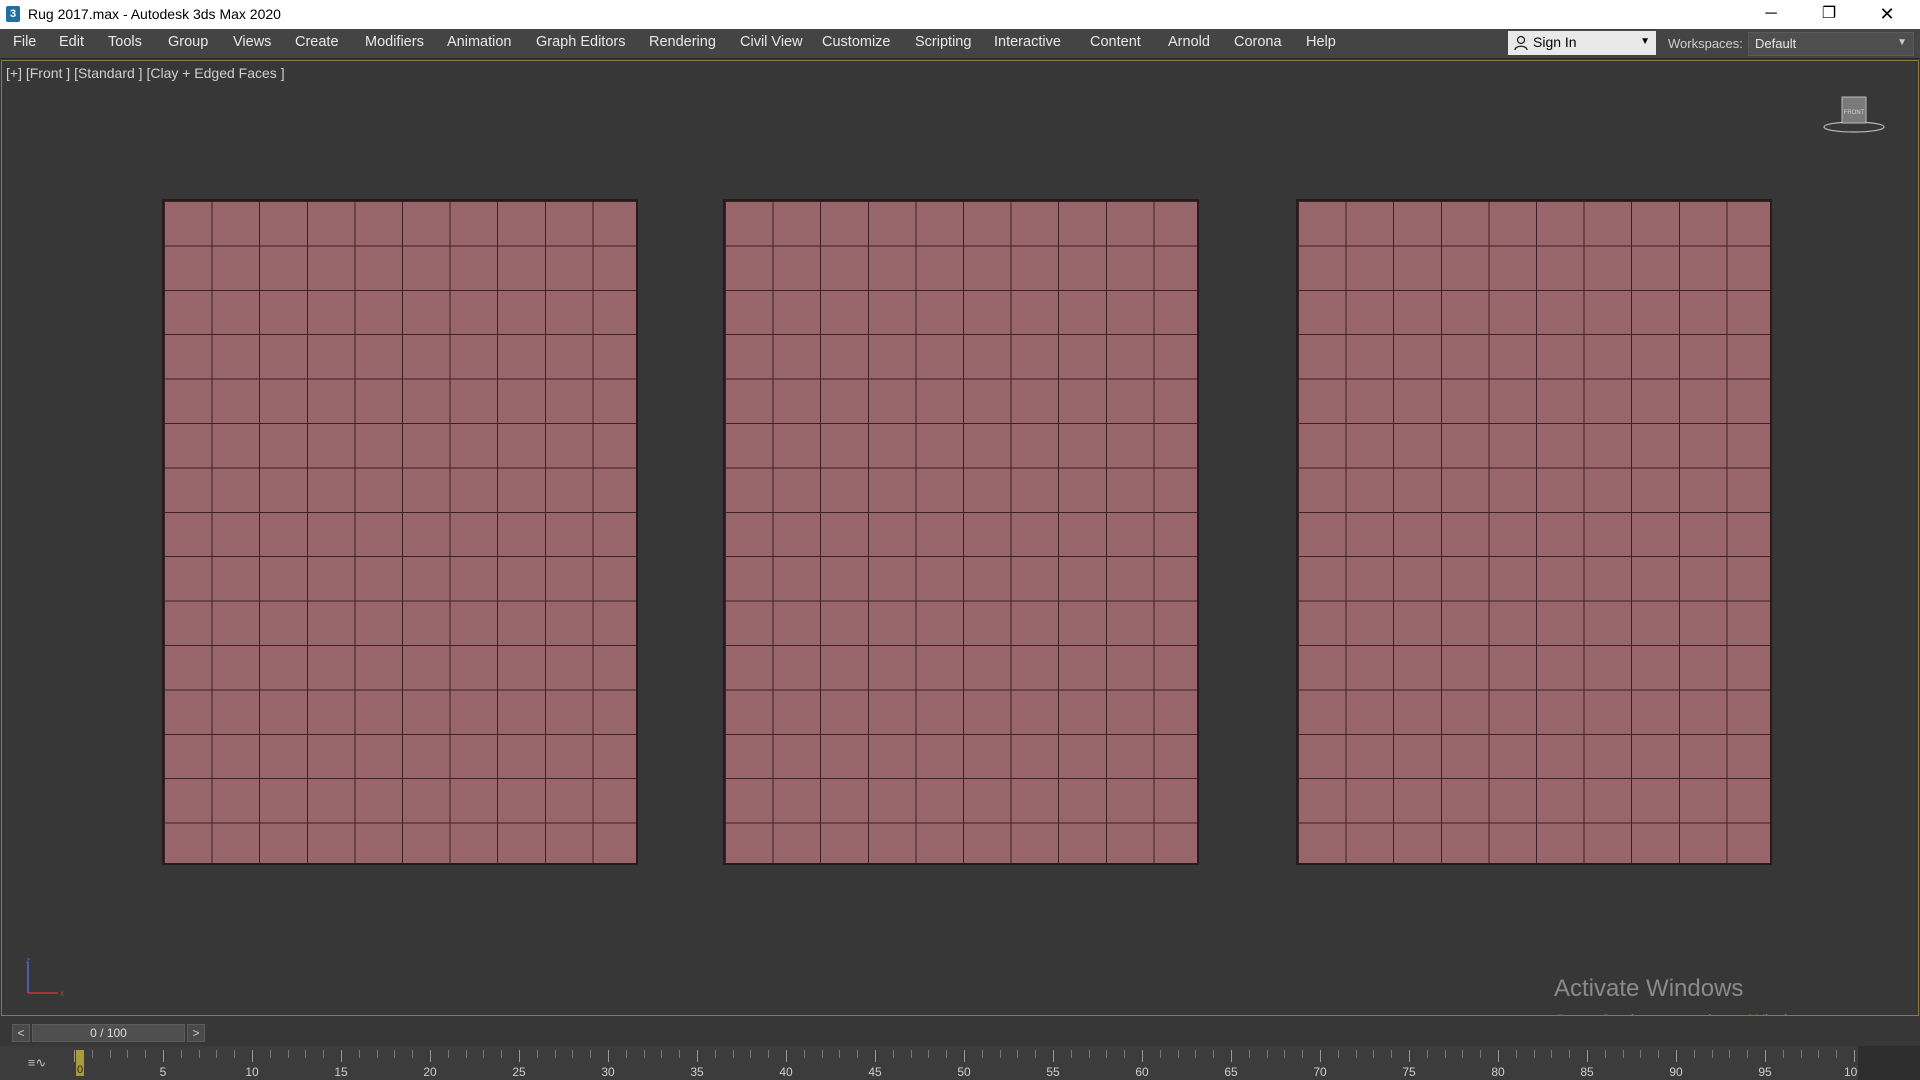 Image resolution: width=1920 pixels, height=1080 pixels. What do you see at coordinates (1320, 1072) in the screenshot?
I see `ruler-tick-label: 70` at bounding box center [1320, 1072].